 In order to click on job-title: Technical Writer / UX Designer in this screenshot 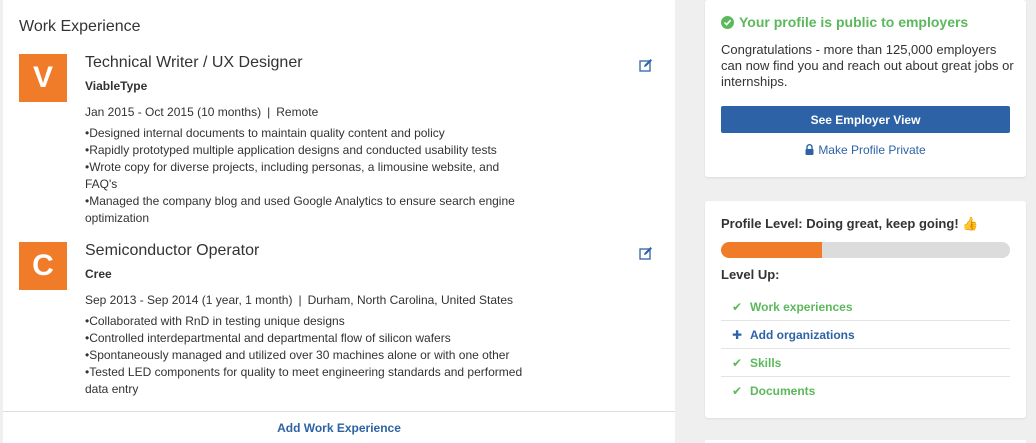, I will do `click(194, 62)`.